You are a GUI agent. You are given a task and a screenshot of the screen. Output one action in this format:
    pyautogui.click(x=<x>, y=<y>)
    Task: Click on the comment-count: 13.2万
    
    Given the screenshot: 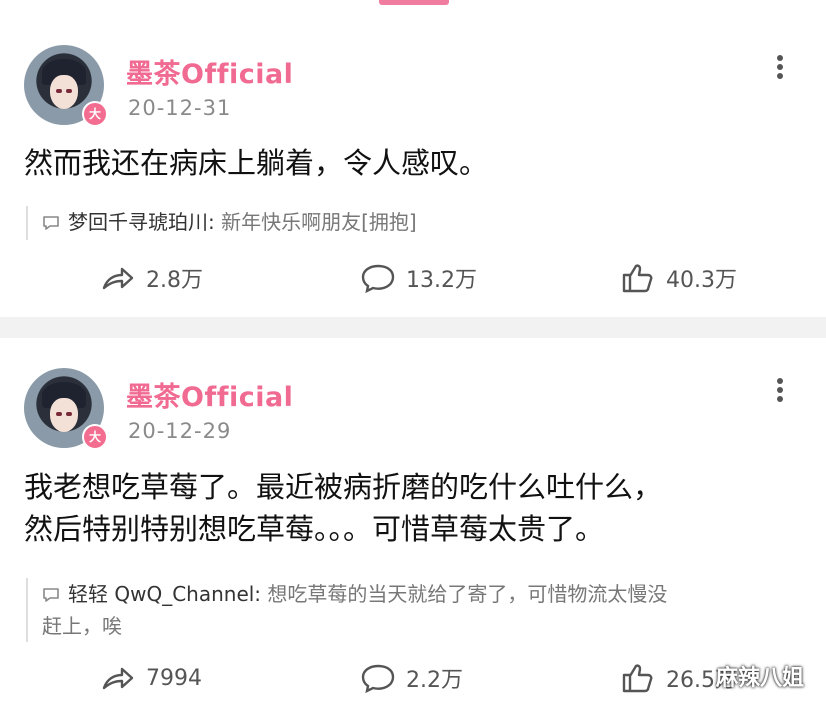 What is the action you would take?
    pyautogui.click(x=441, y=280)
    